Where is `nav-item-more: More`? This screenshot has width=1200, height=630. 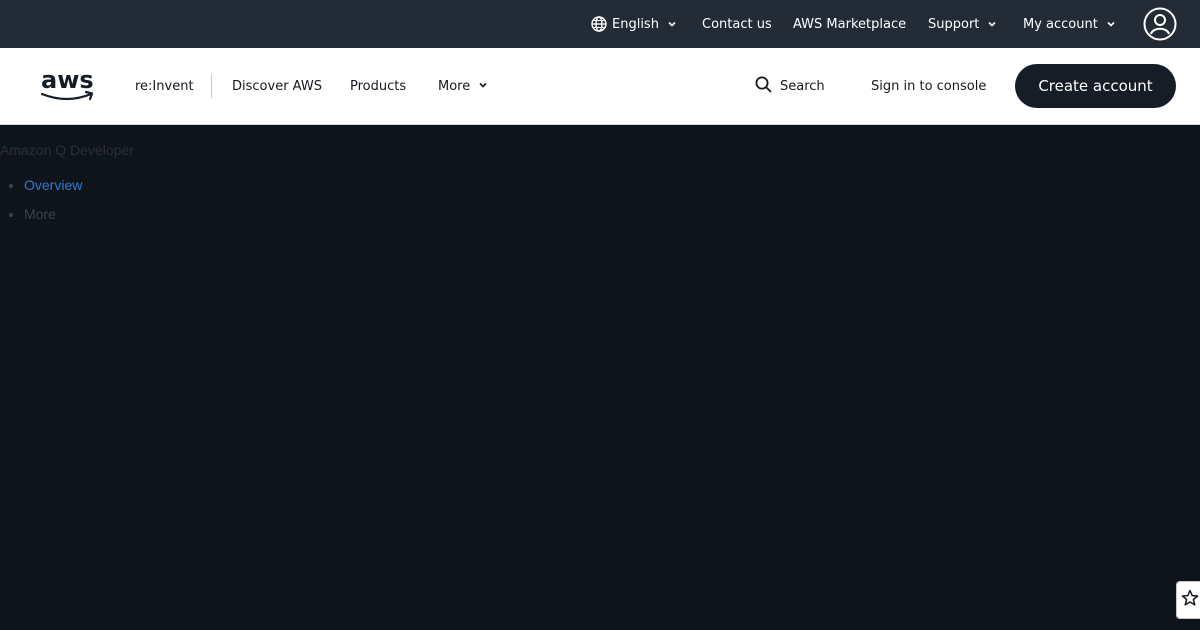 nav-item-more: More is located at coordinates (463, 86).